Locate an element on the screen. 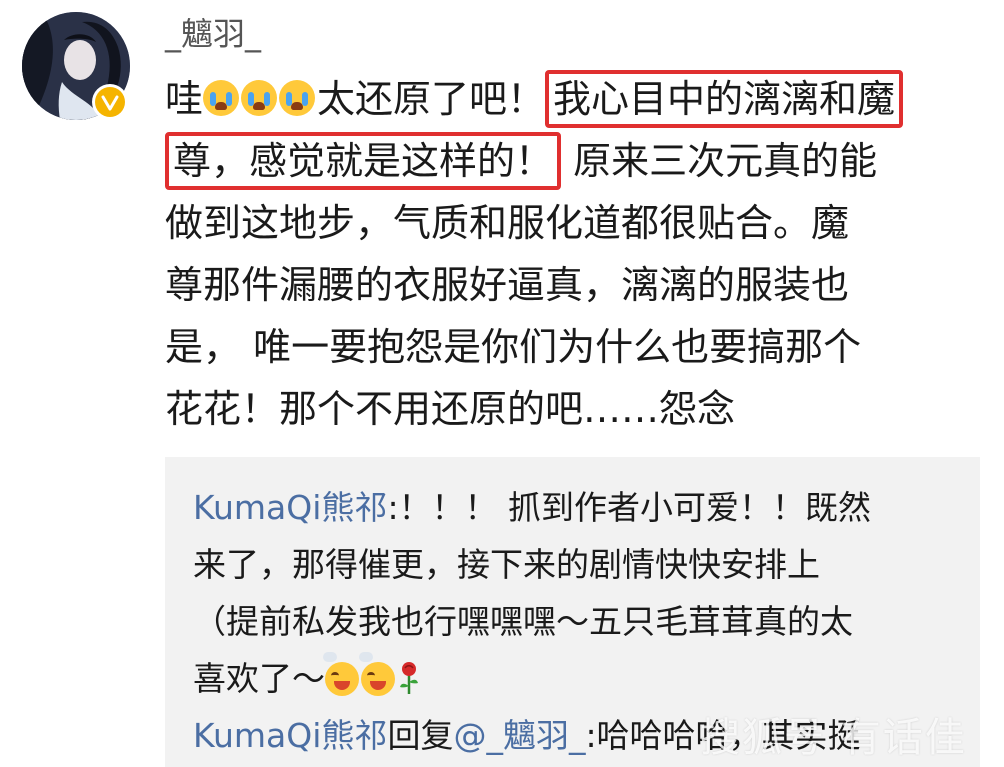  verified-badge-icon is located at coordinates (110, 102).